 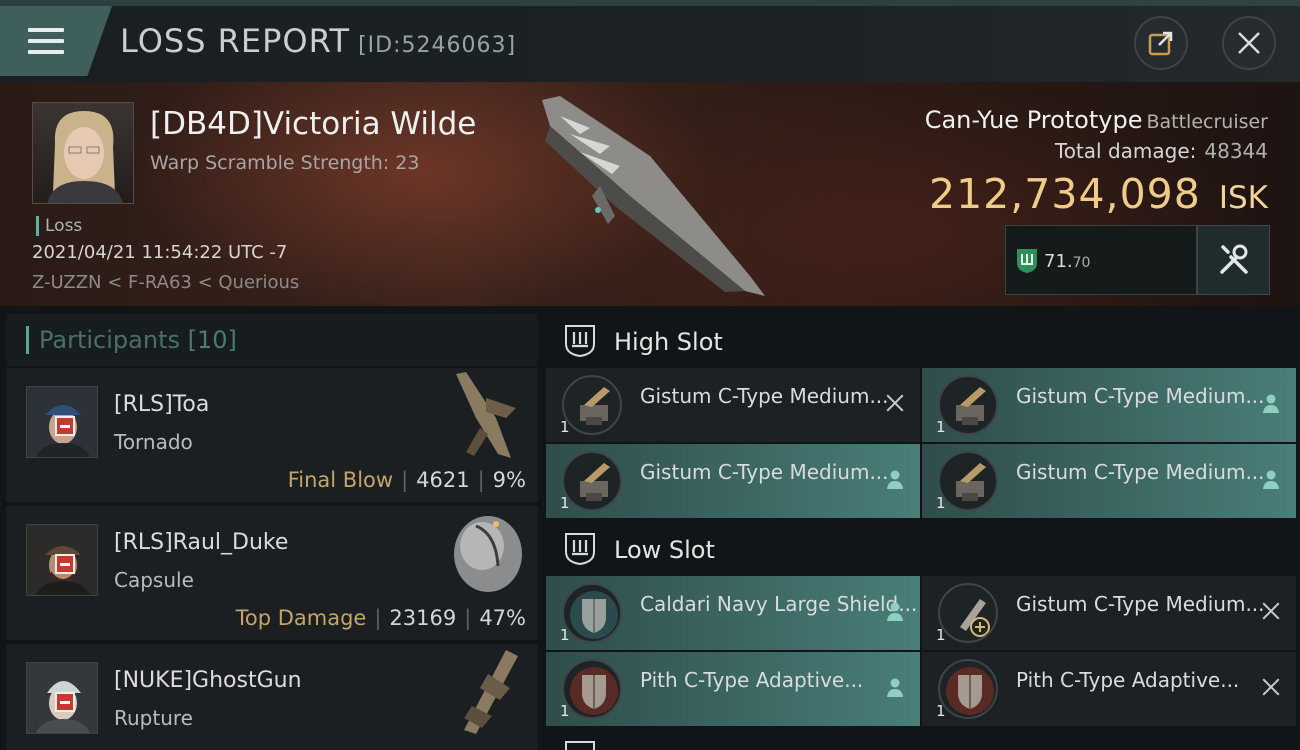 I want to click on damage-value: 23169, so click(x=423, y=618).